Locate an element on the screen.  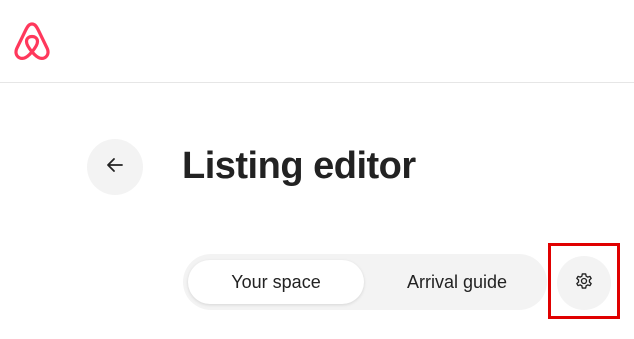
arrow-left-icon is located at coordinates (115, 167).